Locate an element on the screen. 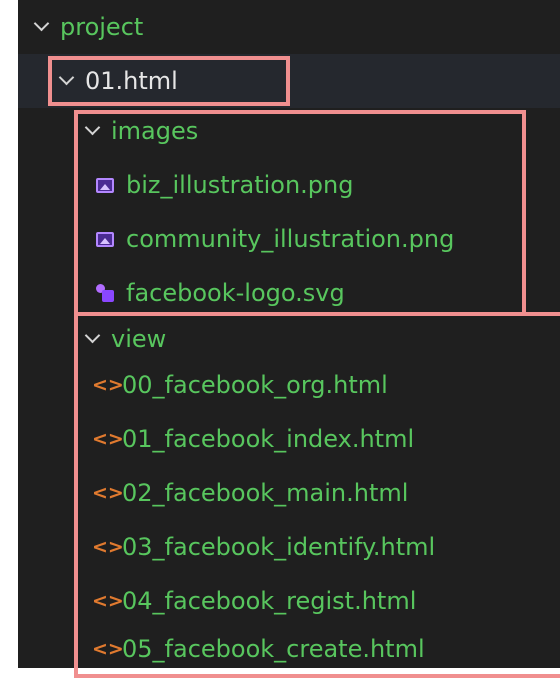 Image resolution: width=560 pixels, height=678 pixels. file-name: 04_facebook_regist.html is located at coordinates (269, 601).